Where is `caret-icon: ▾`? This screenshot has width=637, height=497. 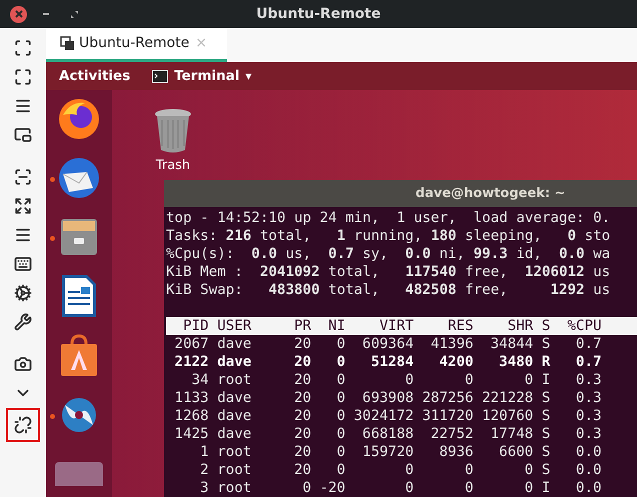
caret-icon: ▾ is located at coordinates (249, 76).